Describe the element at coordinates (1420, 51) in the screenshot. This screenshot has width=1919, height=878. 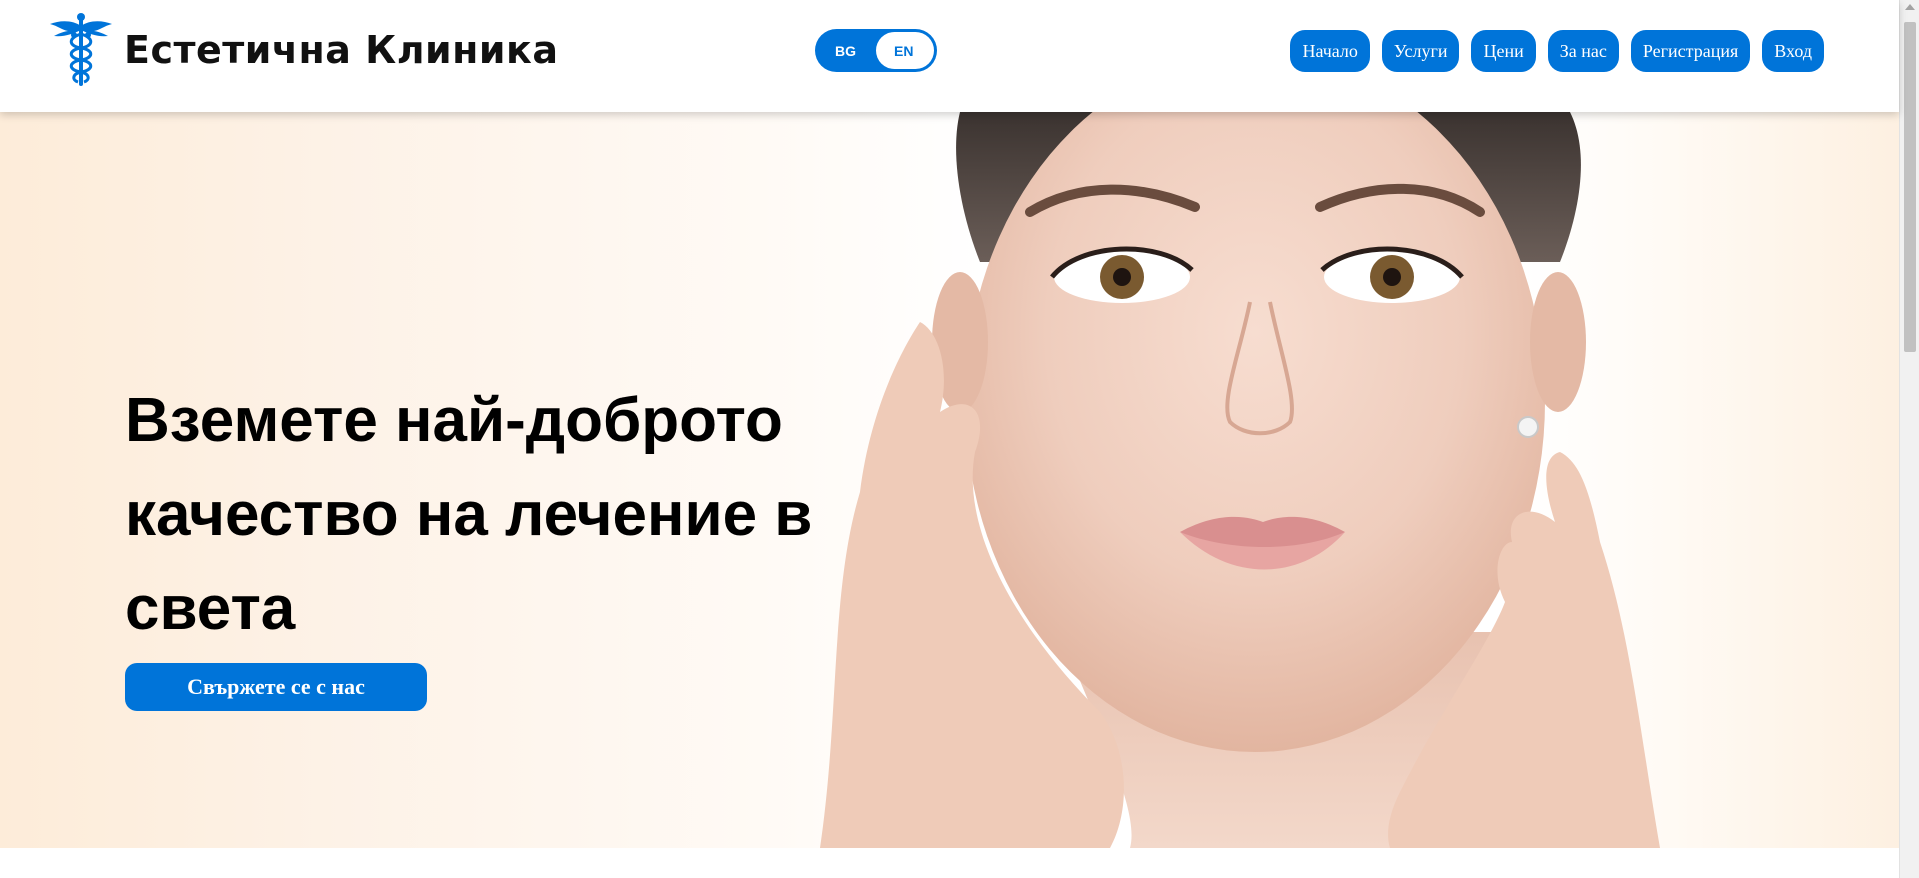
I see `nav-services-button: Услуги` at that location.